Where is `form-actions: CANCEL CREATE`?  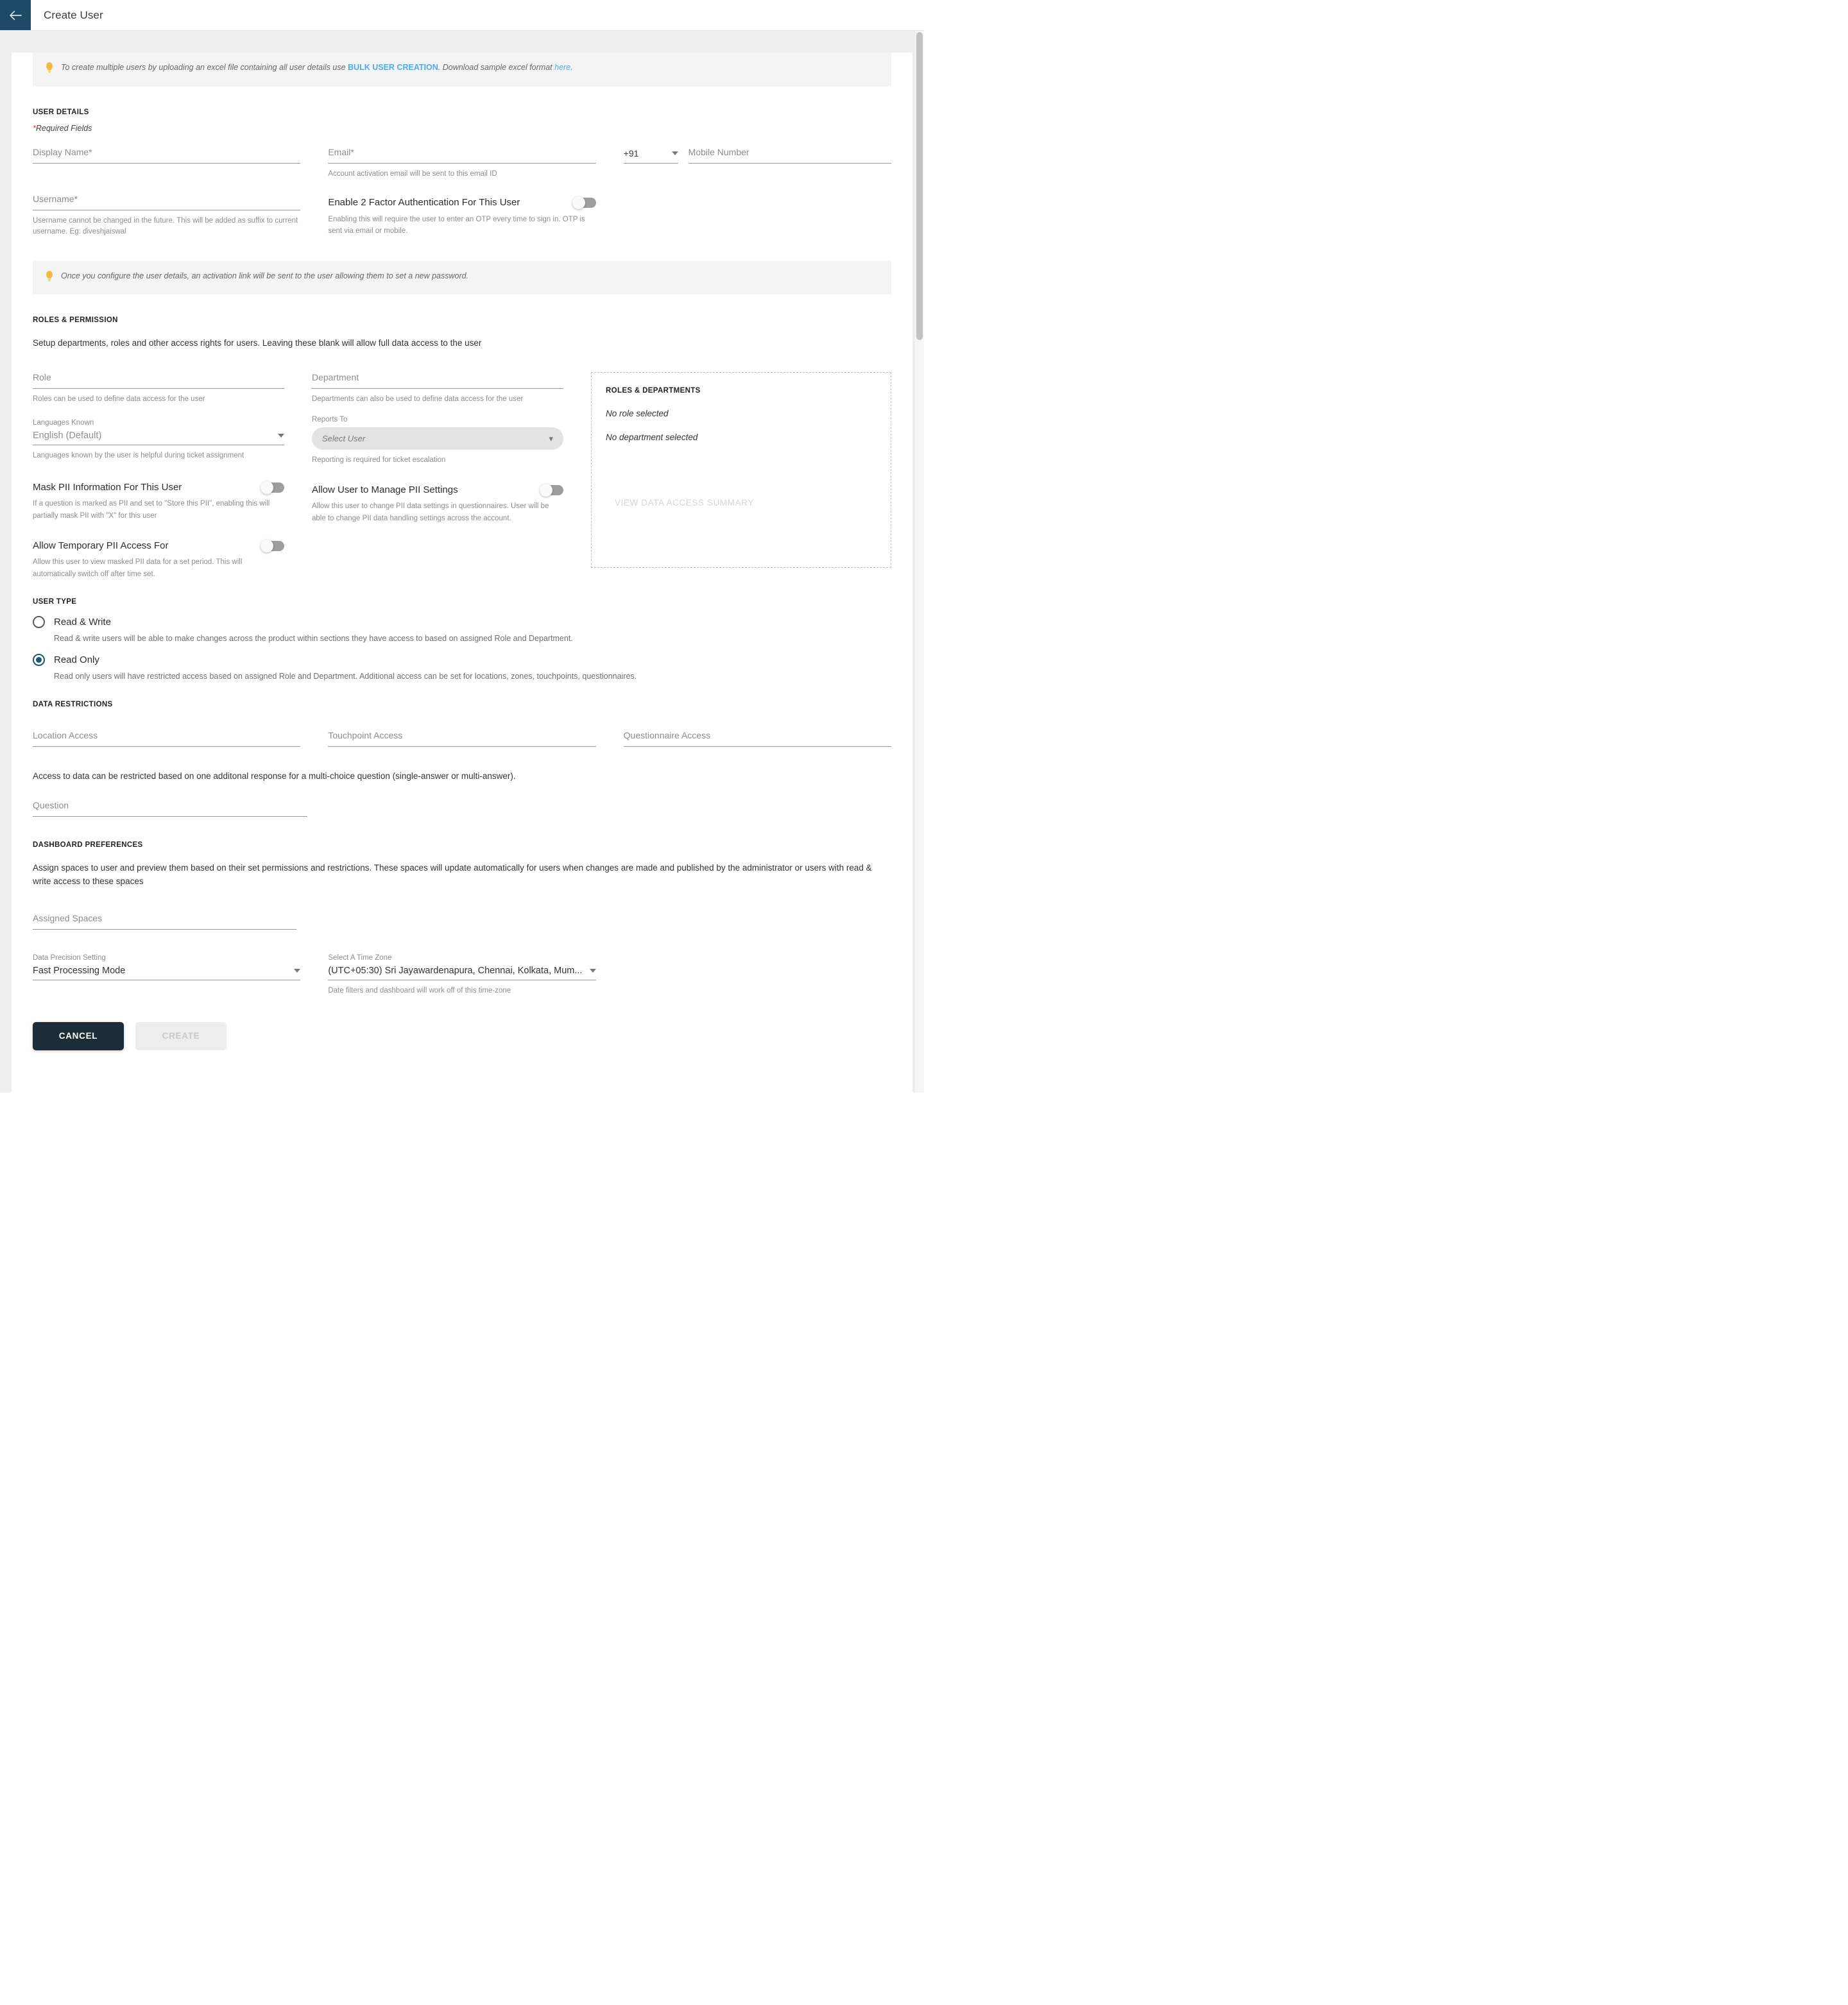
form-actions: CANCEL CREATE is located at coordinates (462, 1035).